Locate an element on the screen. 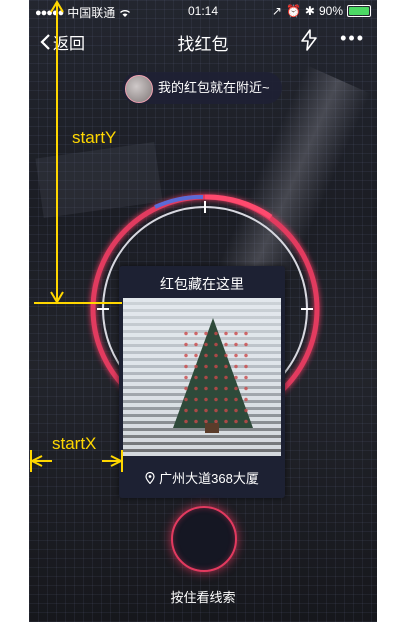 This screenshot has height=628, width=402. battery-percent: 90% is located at coordinates (330, 11).